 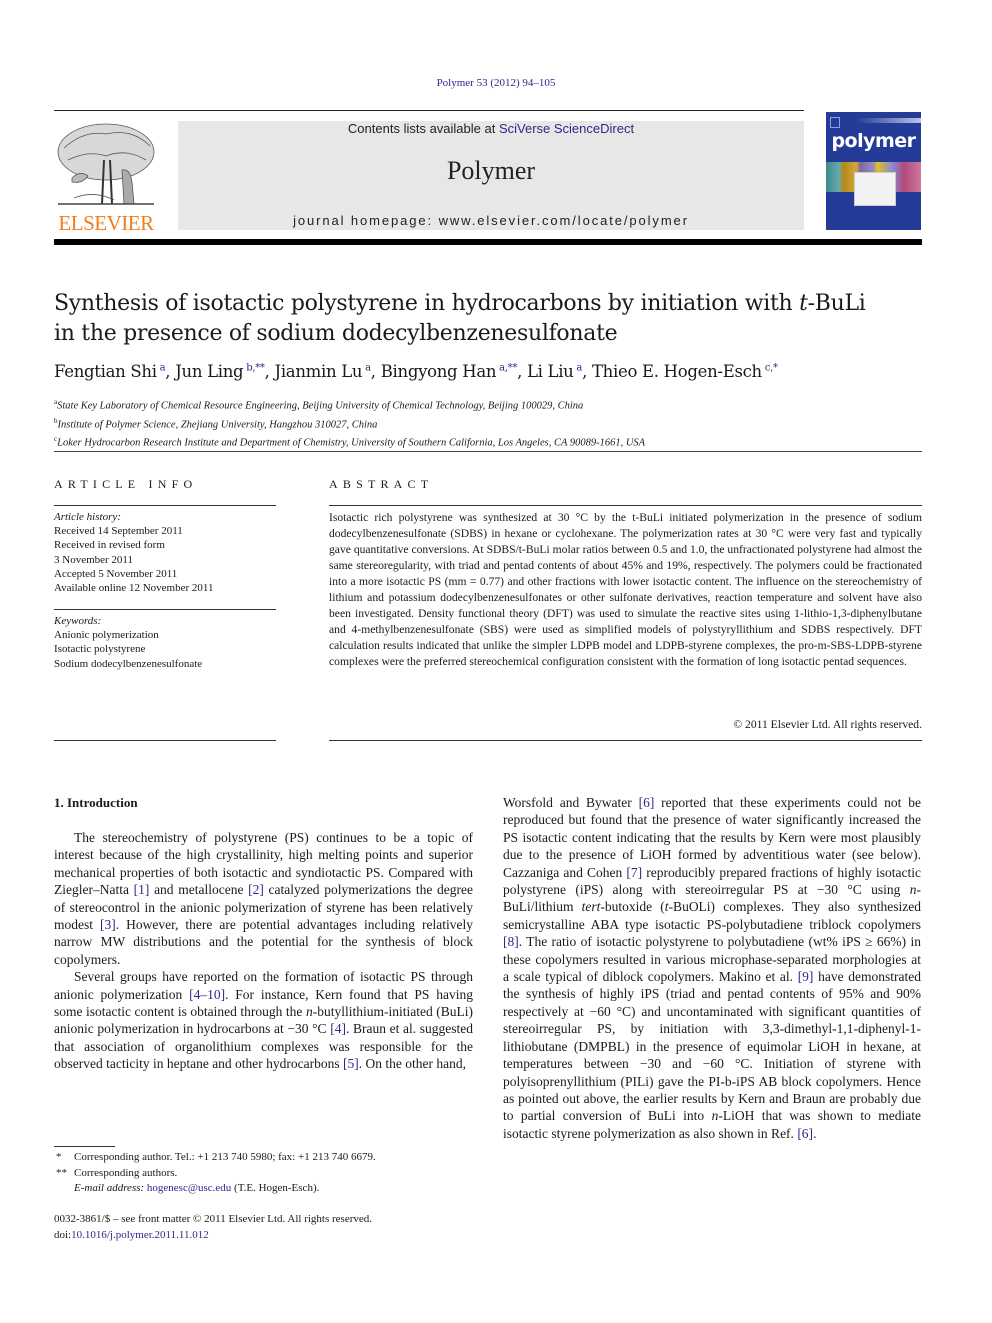 What do you see at coordinates (351, 1063) in the screenshot?
I see `citation-link: [5]` at bounding box center [351, 1063].